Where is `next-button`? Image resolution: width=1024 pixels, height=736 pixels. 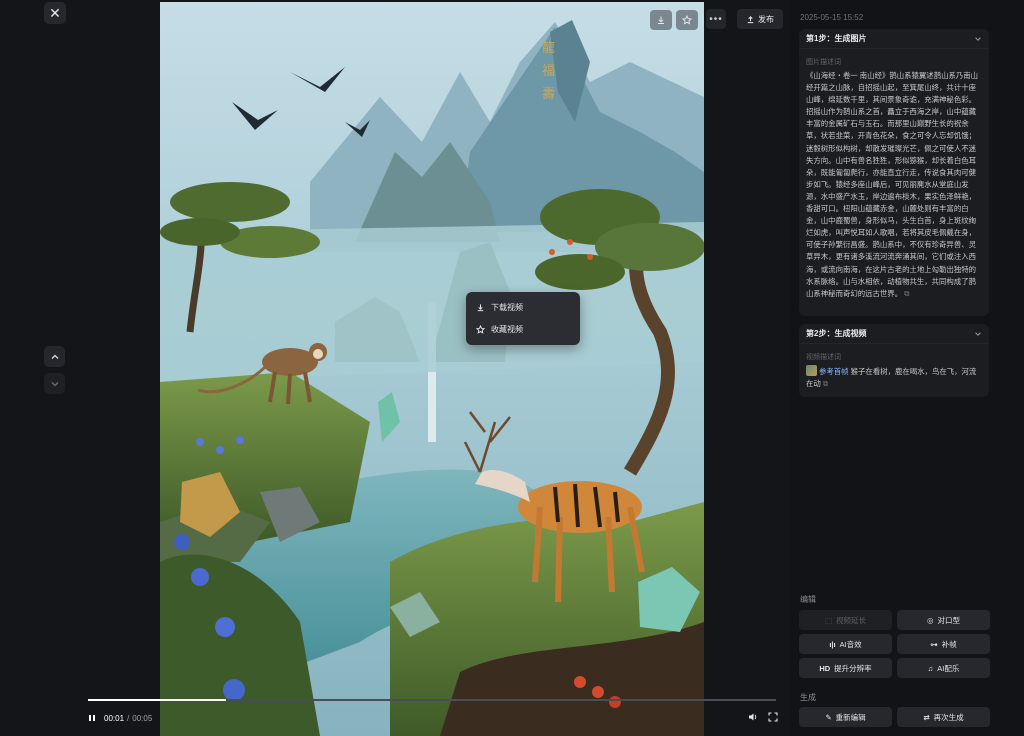 next-button is located at coordinates (54, 383).